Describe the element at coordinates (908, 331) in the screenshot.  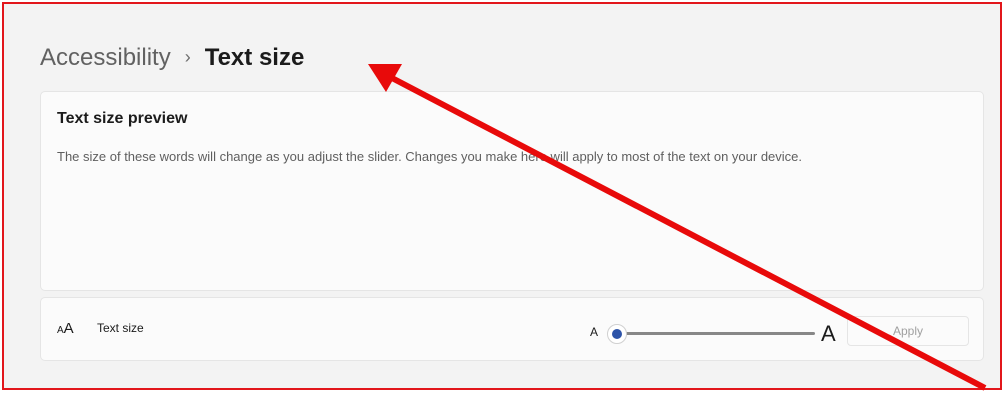
I see `apply-button: Apply` at that location.